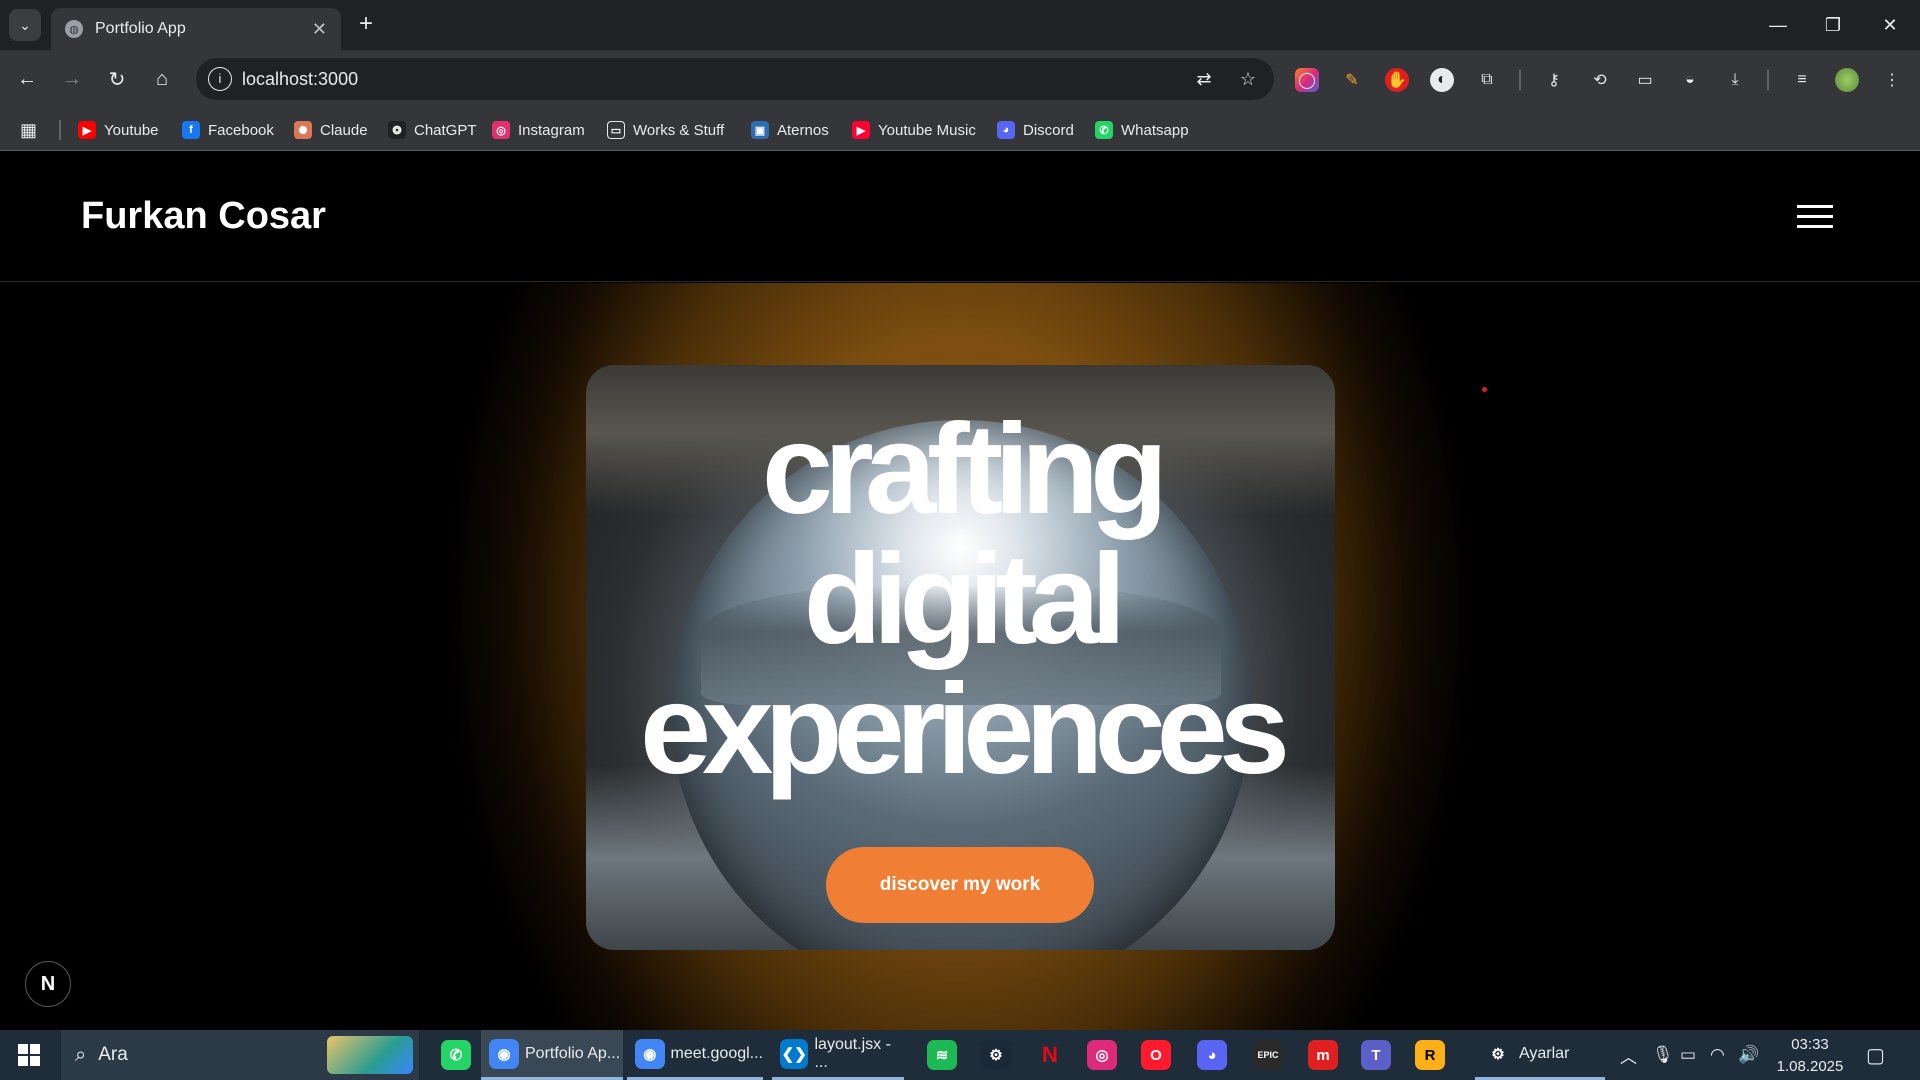 The width and height of the screenshot is (1920, 1080). I want to click on bookmark-item: ✆ Whatsapp, so click(1142, 130).